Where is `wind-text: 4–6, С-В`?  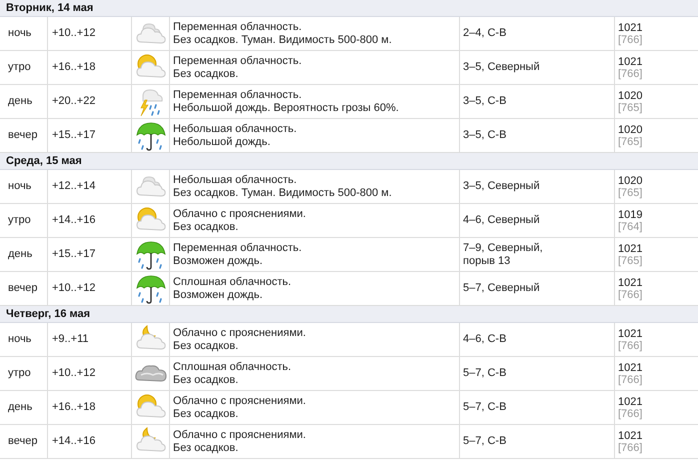
wind-text: 4–6, С-В is located at coordinates (485, 339).